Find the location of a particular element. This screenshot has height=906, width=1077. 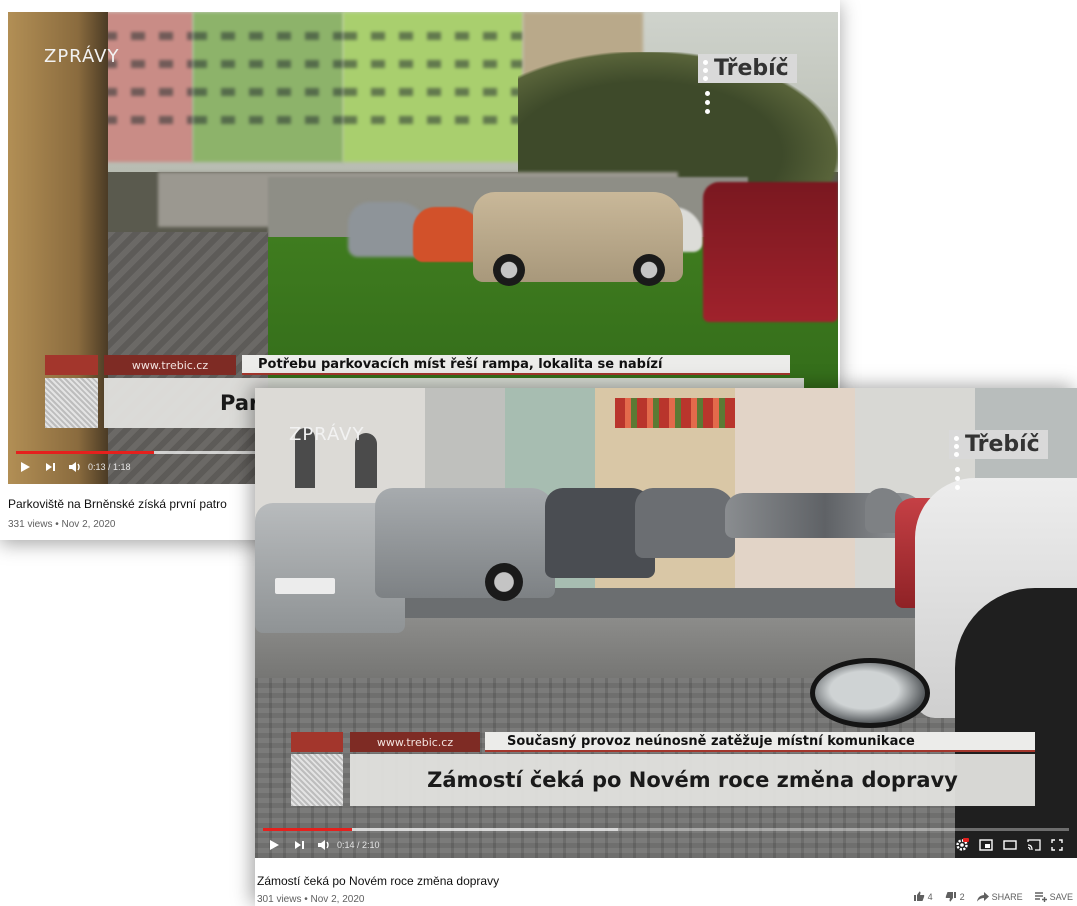

save-label: SAVE is located at coordinates (1061, 896).